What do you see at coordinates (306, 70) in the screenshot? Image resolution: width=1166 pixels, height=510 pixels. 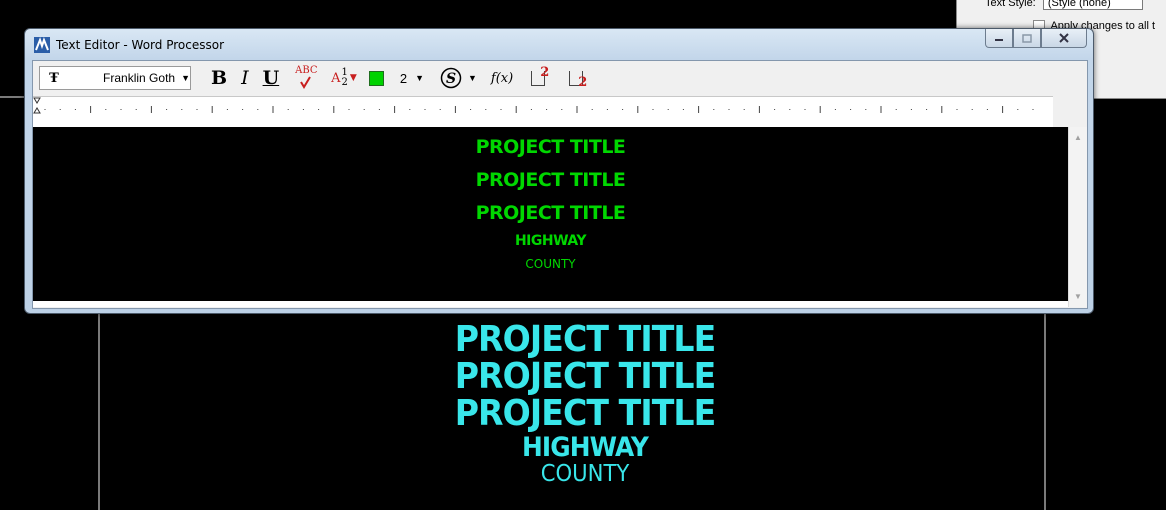 I see `spell-check-label: ABC` at bounding box center [306, 70].